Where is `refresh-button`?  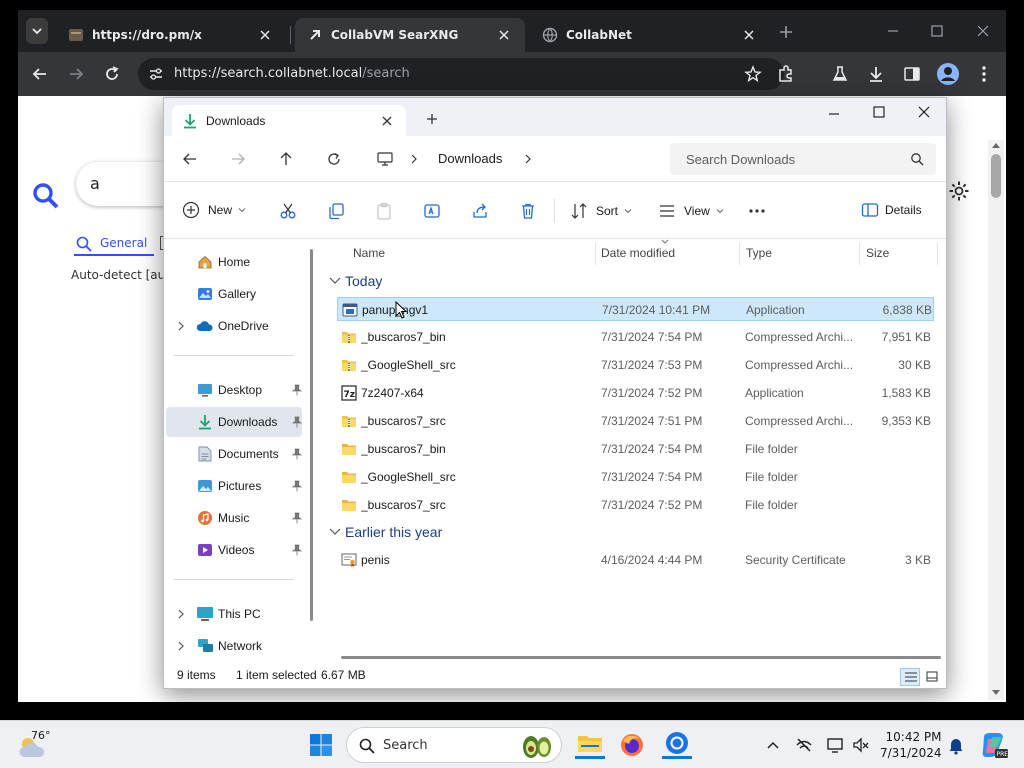 refresh-button is located at coordinates (334, 159).